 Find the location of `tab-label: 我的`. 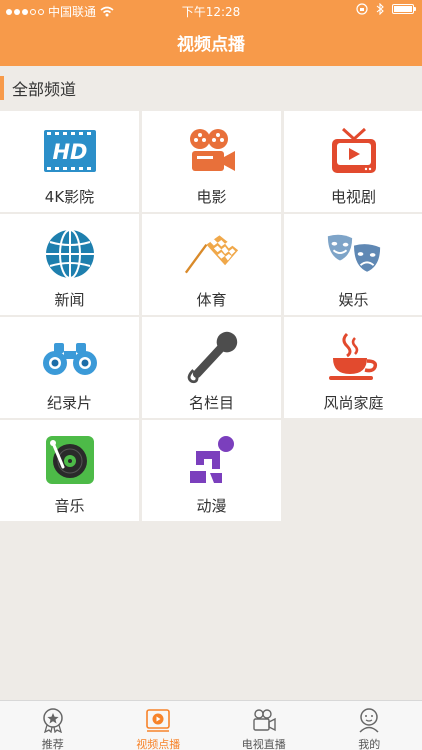

tab-label: 我的 is located at coordinates (369, 744).